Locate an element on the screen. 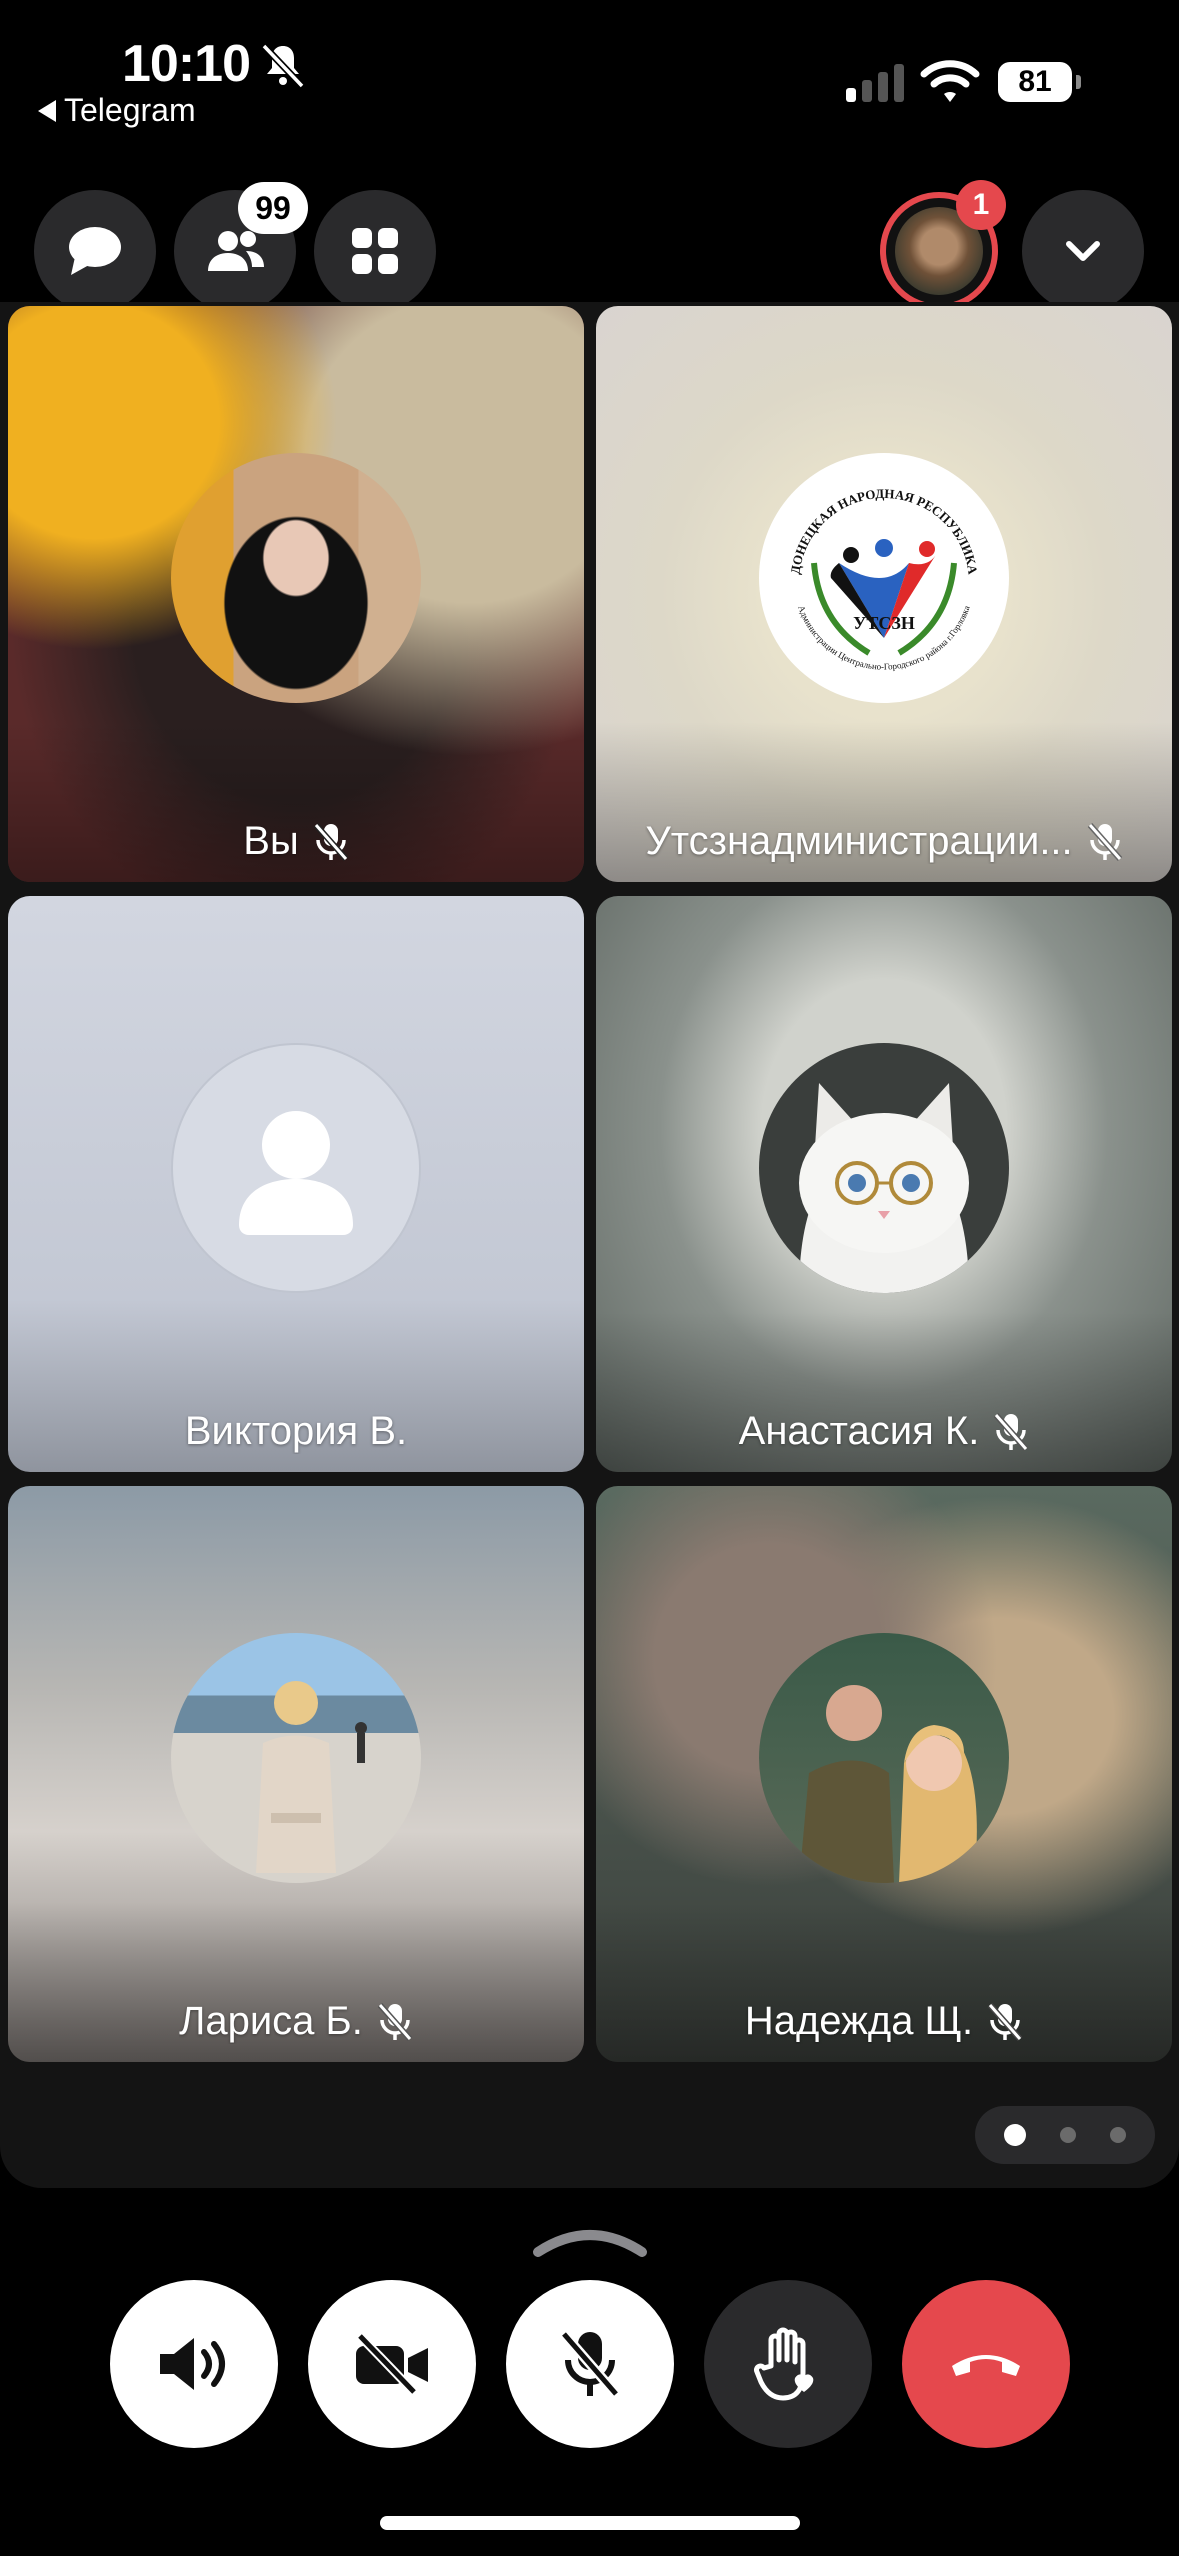 The width and height of the screenshot is (1179, 2556). chat-bubble-icon is located at coordinates (95, 251).